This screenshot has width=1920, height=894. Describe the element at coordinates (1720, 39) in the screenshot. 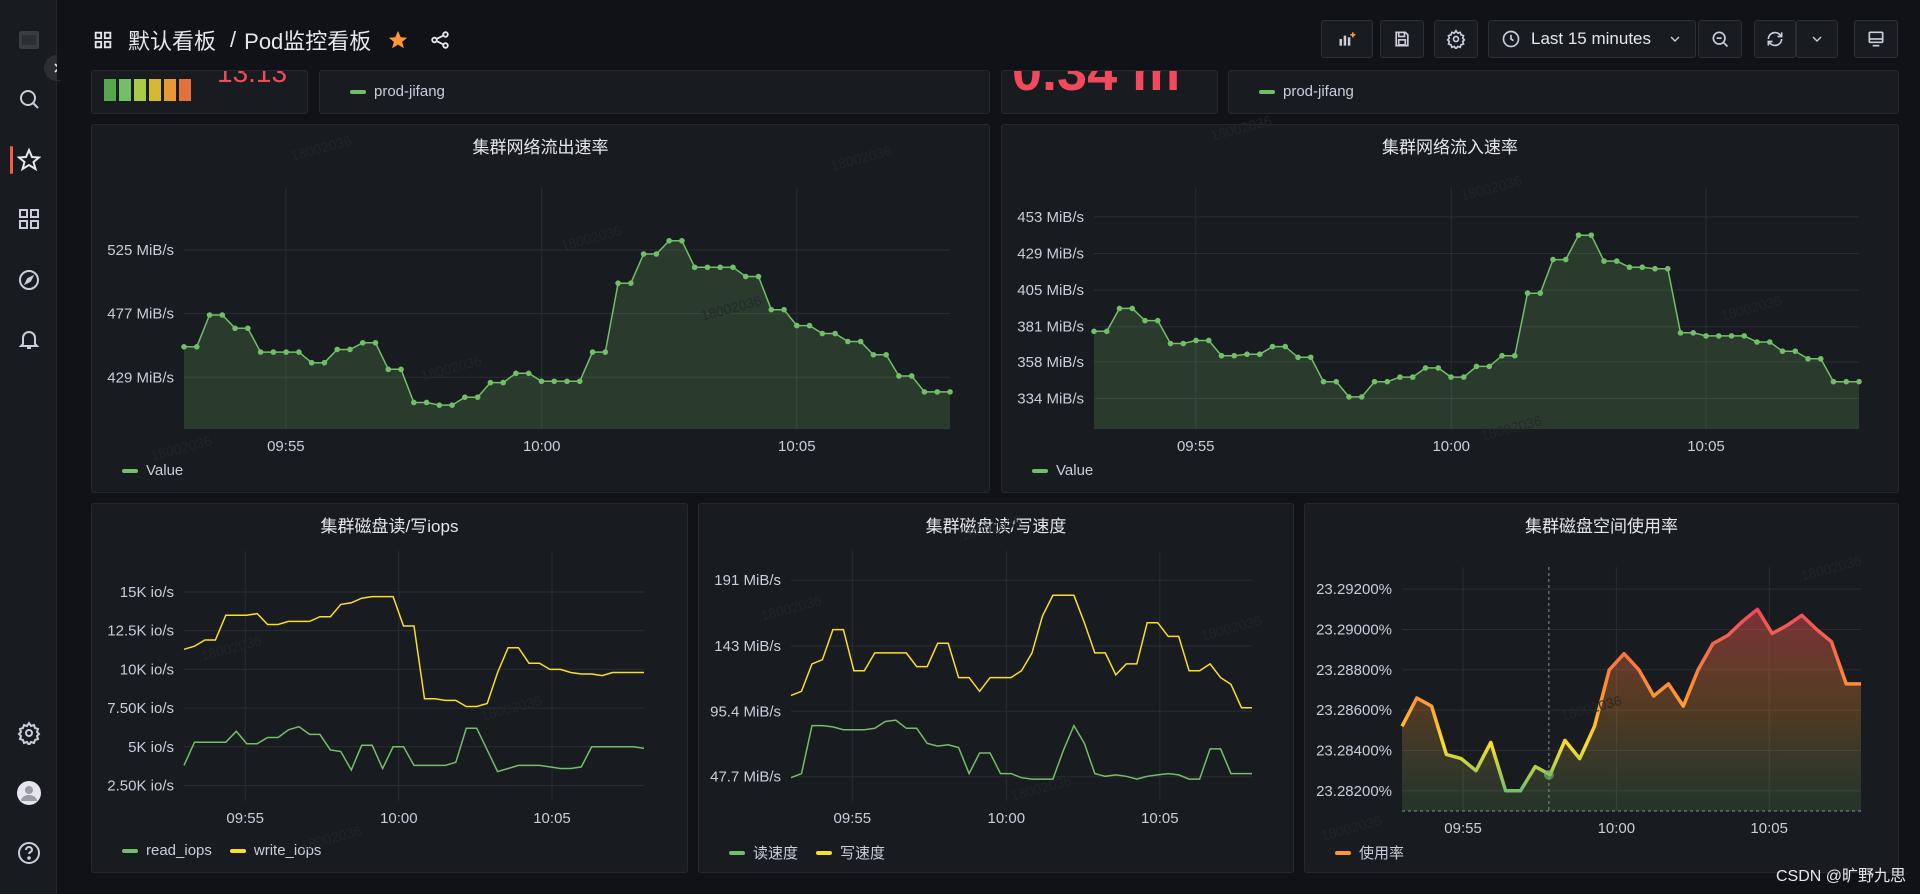

I see `zoom-out-button` at that location.